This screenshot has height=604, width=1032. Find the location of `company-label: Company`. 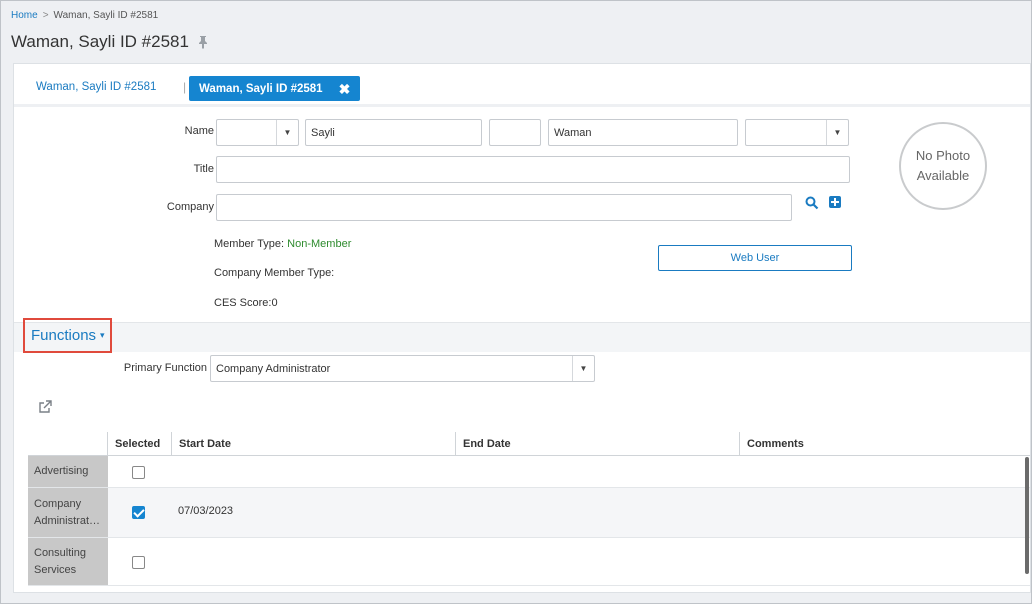

company-label: Company is located at coordinates (190, 207).